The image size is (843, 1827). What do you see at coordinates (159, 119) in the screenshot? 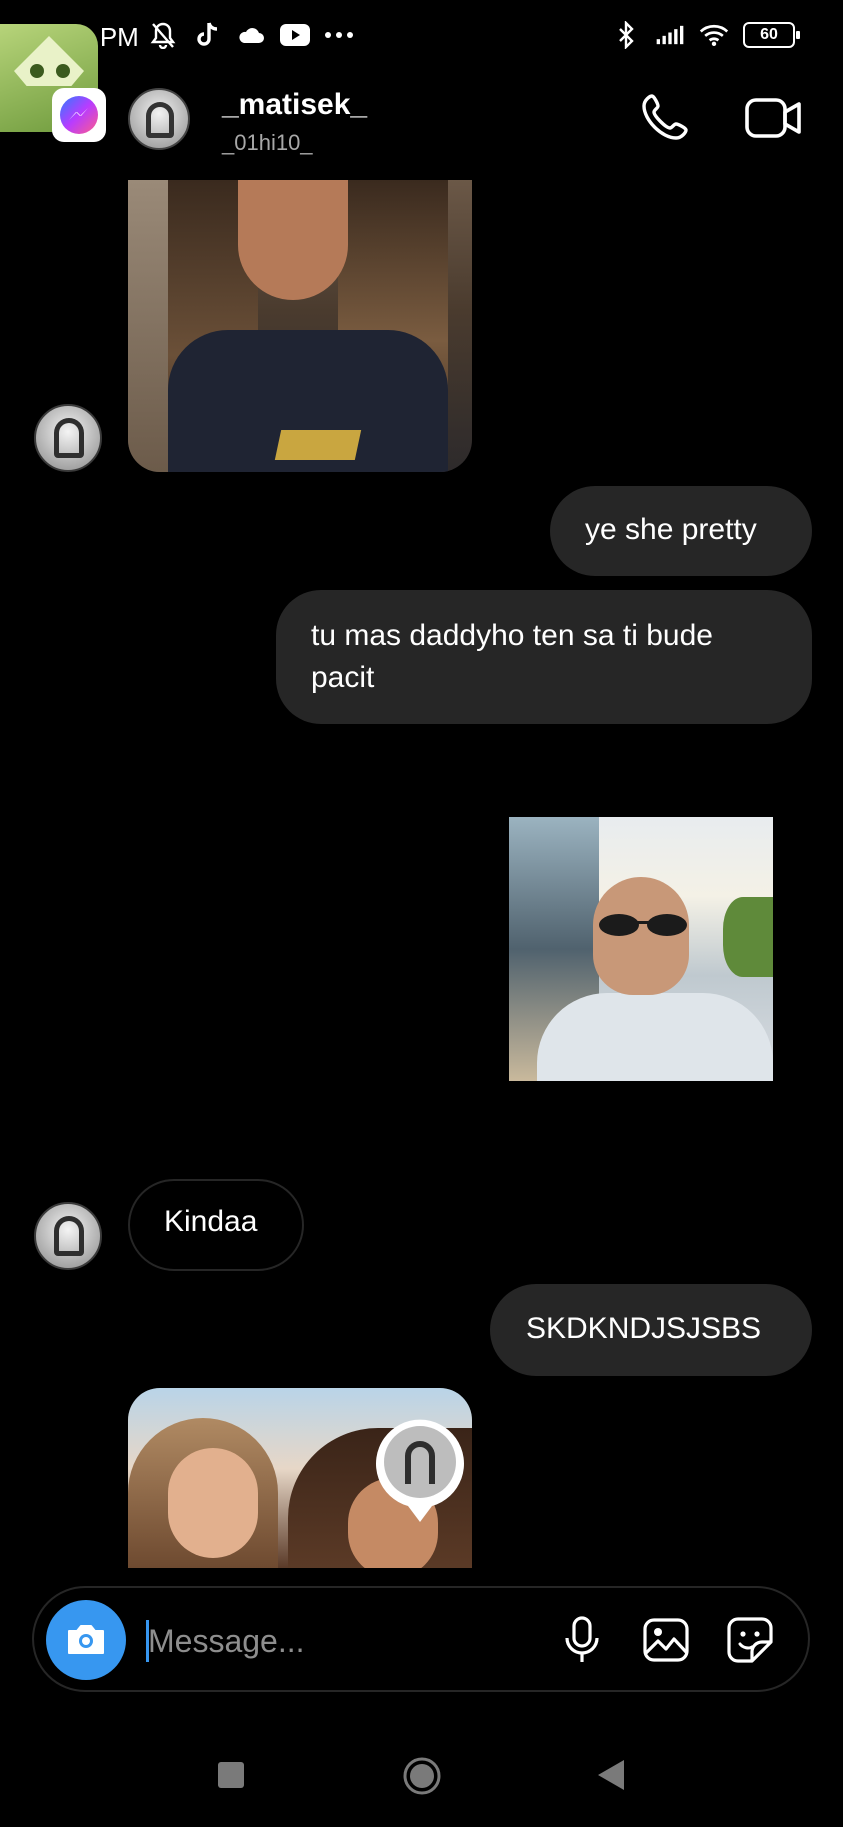
I see `contact-avatar` at bounding box center [159, 119].